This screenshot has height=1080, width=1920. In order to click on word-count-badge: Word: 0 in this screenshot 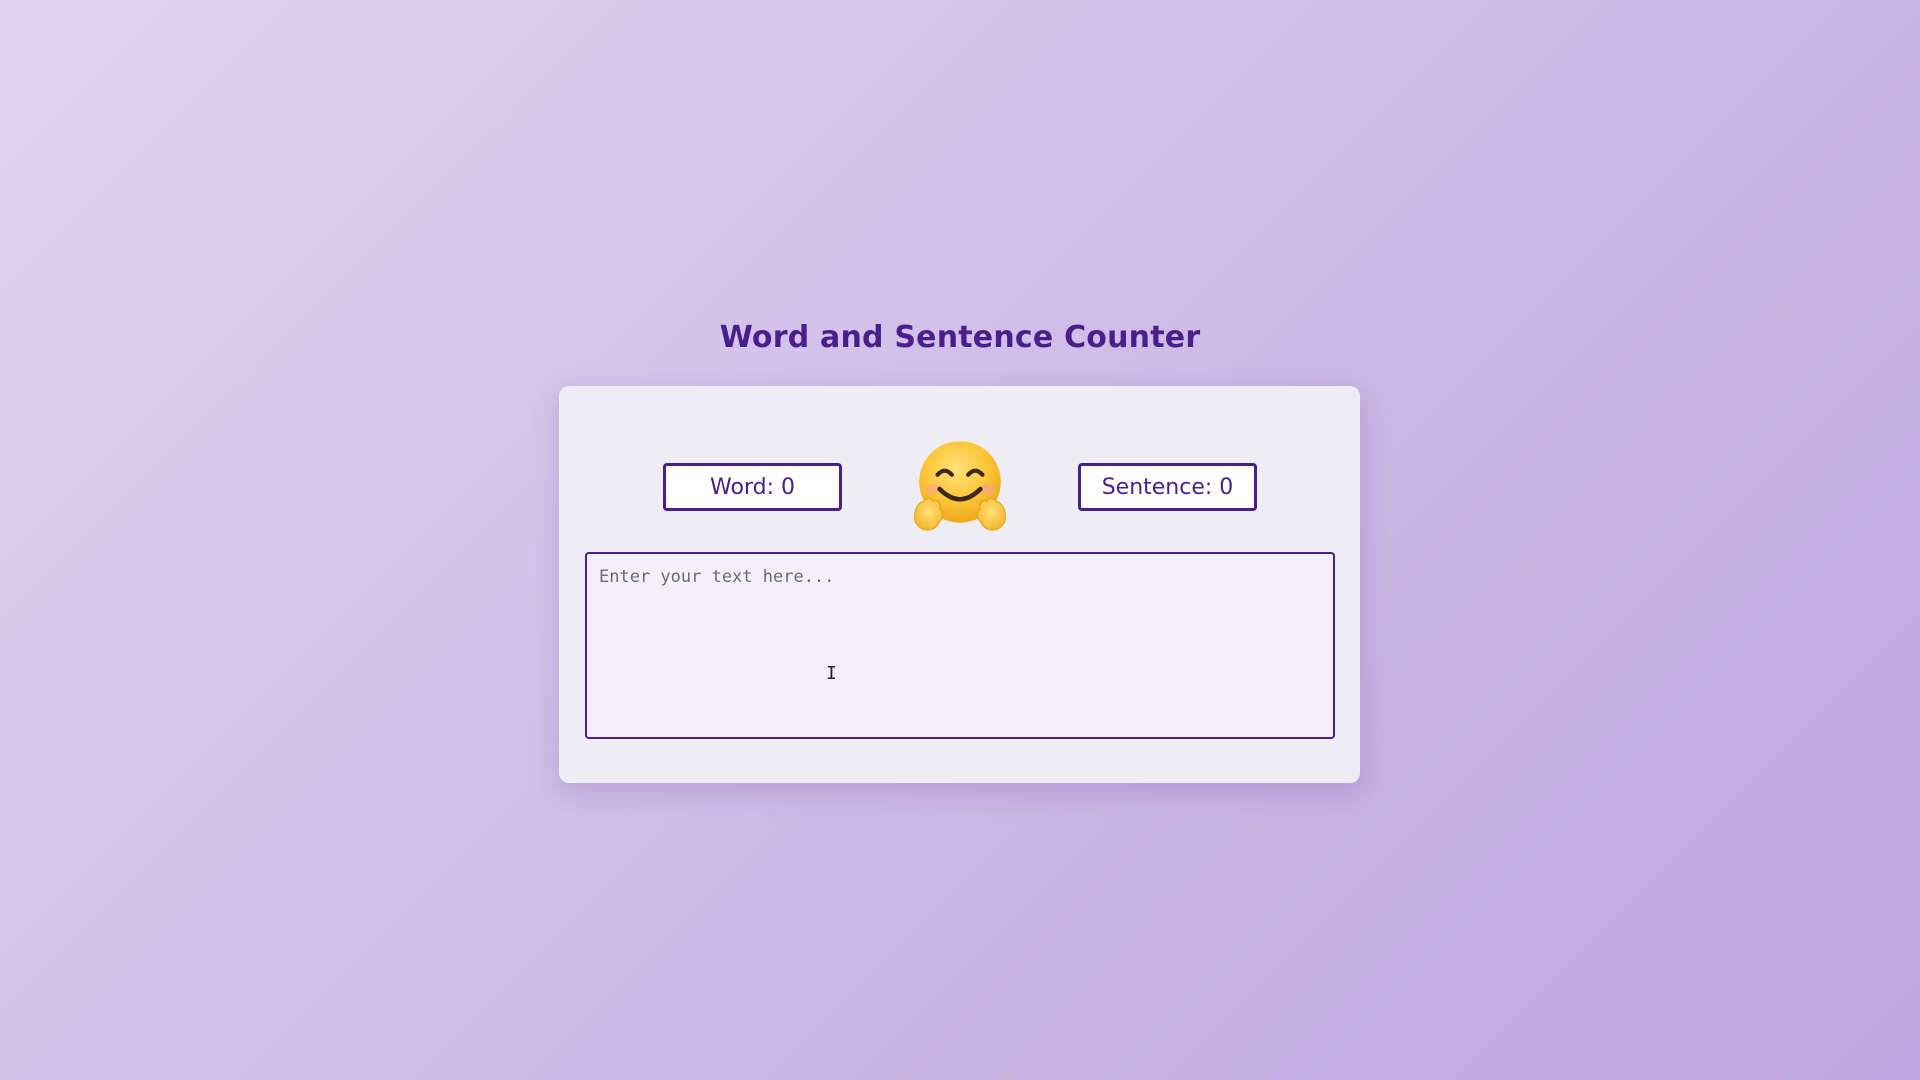, I will do `click(752, 487)`.